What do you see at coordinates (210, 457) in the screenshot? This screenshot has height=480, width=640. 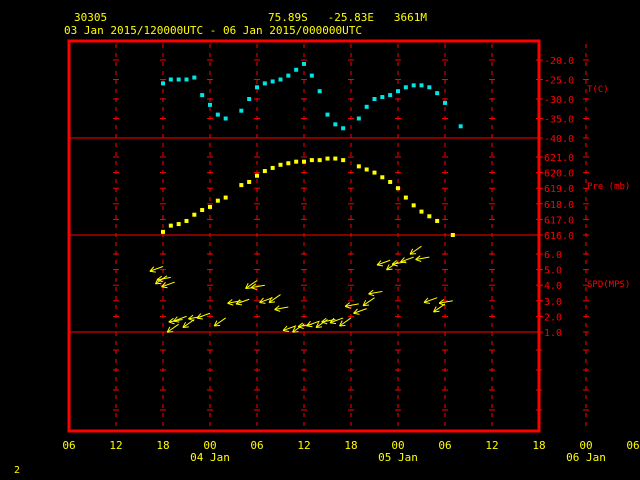 I see `x-date-label: 04 Jan` at bounding box center [210, 457].